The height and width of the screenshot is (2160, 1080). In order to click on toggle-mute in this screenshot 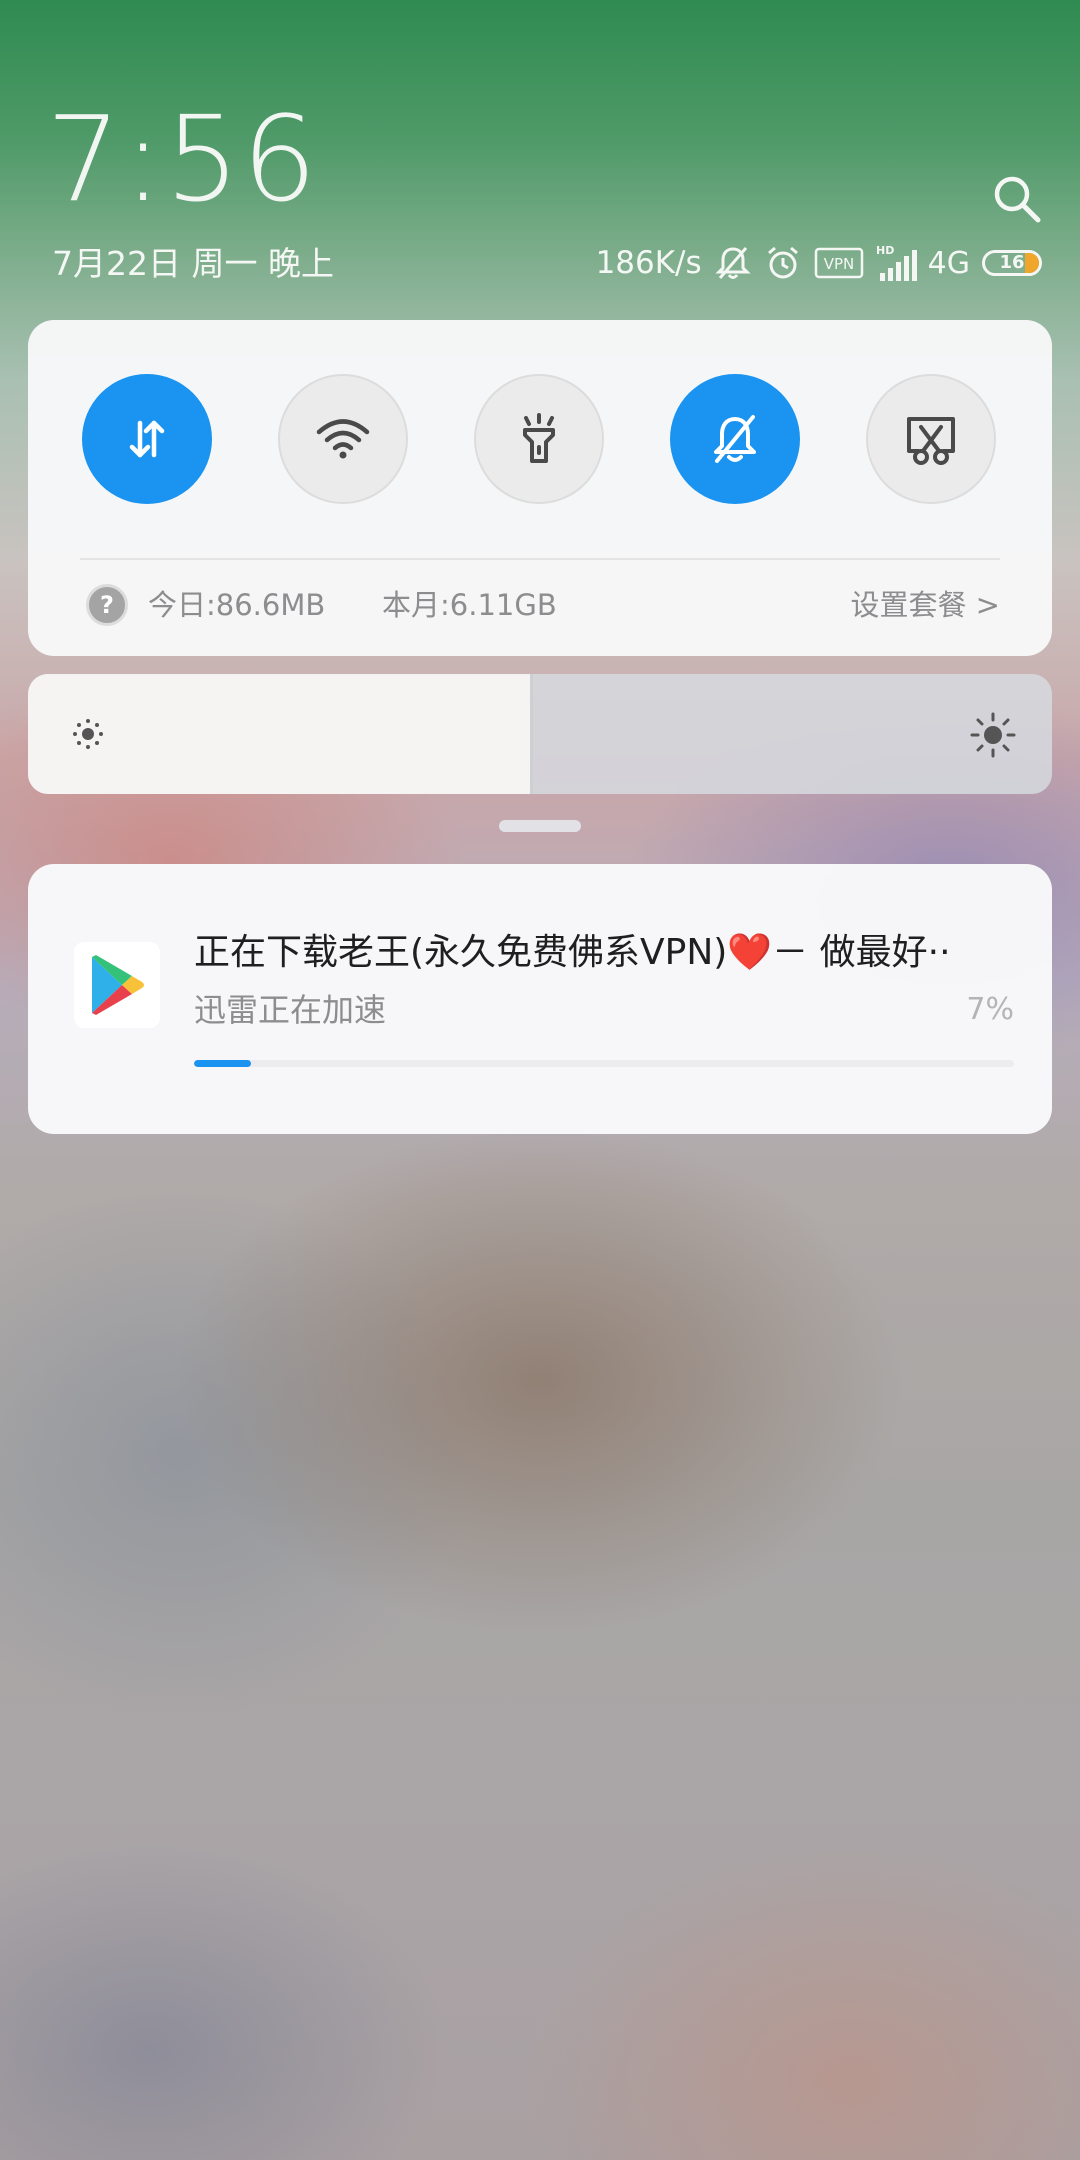, I will do `click(735, 439)`.